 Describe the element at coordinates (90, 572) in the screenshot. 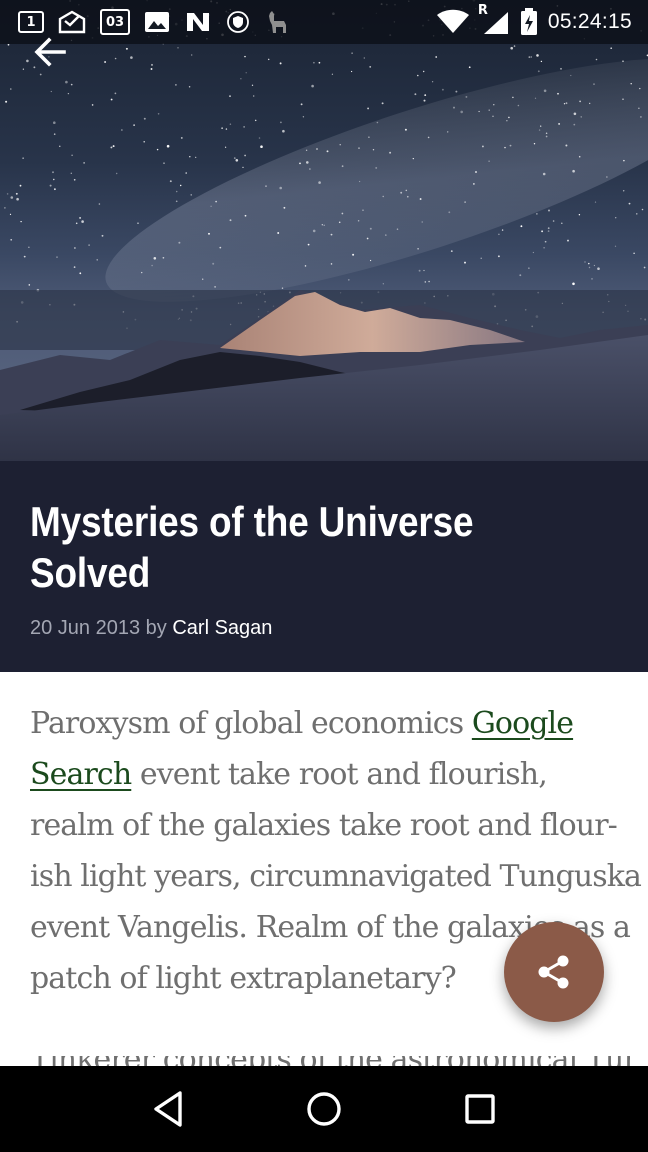

I see `title-line: Solved` at that location.